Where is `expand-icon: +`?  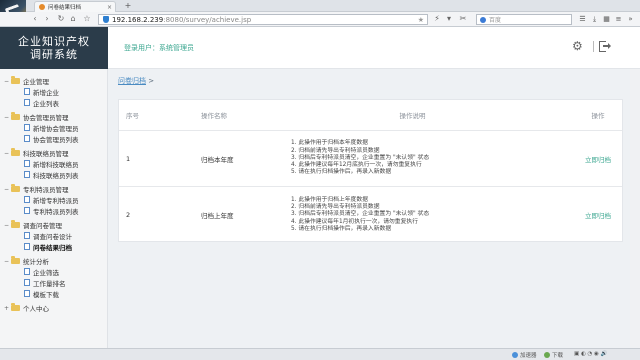
expand-icon: + is located at coordinates (6, 308).